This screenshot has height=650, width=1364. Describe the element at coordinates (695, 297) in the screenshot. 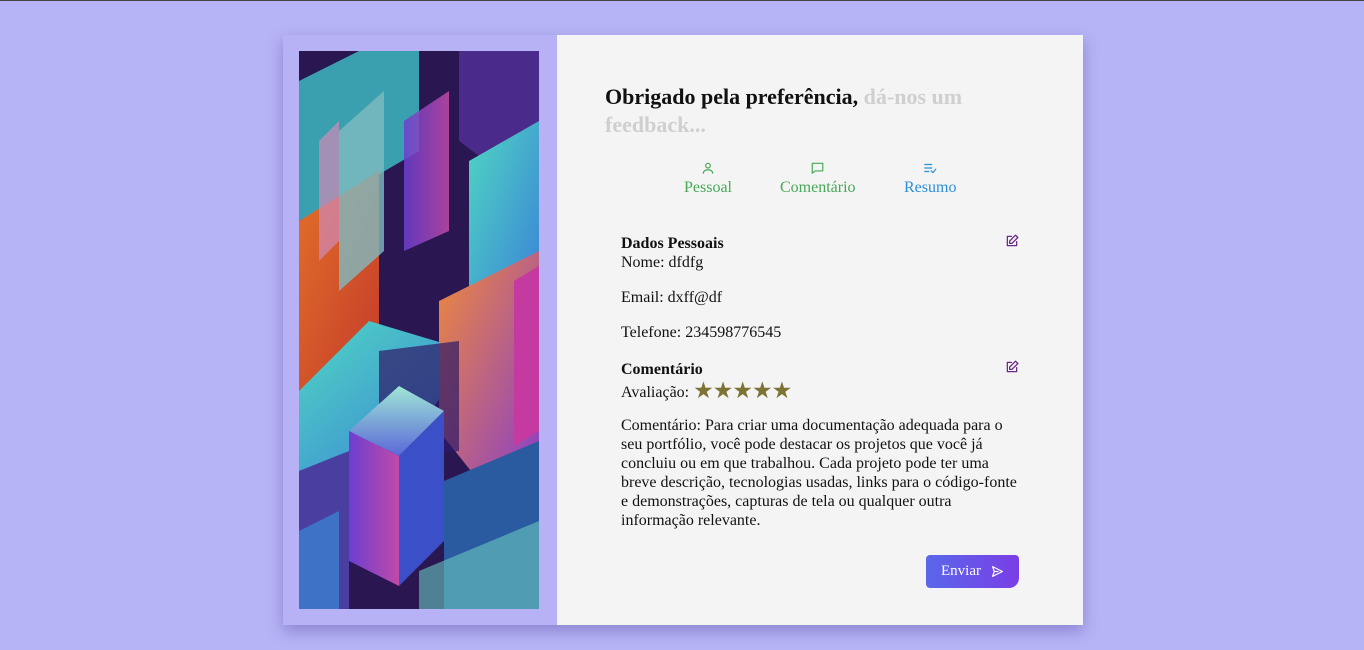

I see `email-value: dxff@df` at that location.